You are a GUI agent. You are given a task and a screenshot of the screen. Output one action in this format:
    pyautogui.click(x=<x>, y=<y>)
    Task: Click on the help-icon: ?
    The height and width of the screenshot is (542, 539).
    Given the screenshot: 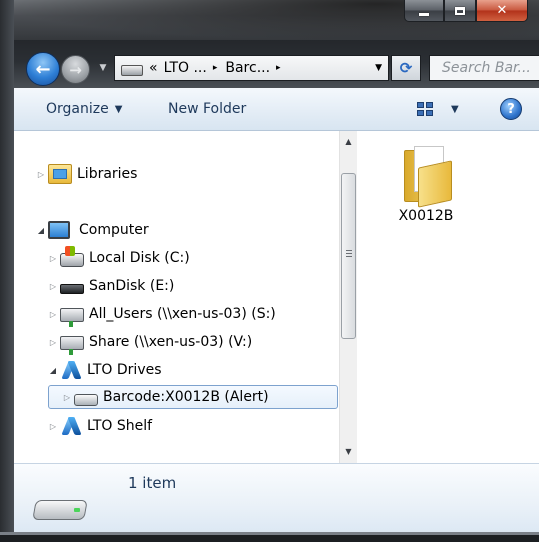 What is the action you would take?
    pyautogui.click(x=511, y=109)
    